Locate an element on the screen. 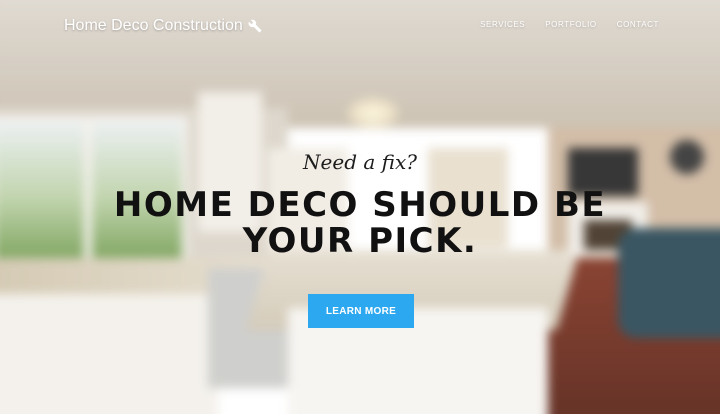 This screenshot has height=414, width=720. wrench-icon is located at coordinates (255, 26).